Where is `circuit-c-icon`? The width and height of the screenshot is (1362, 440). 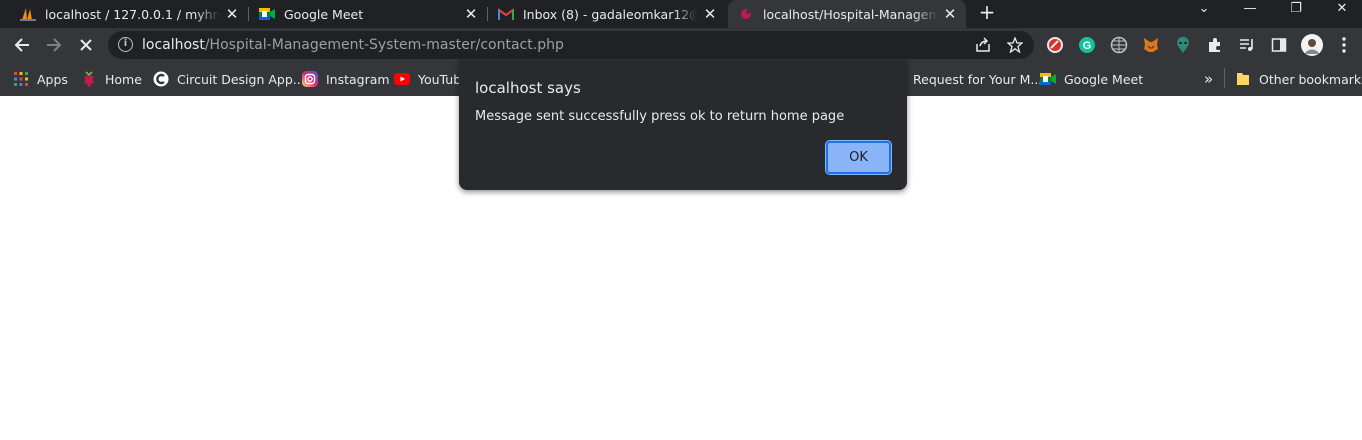
circuit-c-icon is located at coordinates (161, 79).